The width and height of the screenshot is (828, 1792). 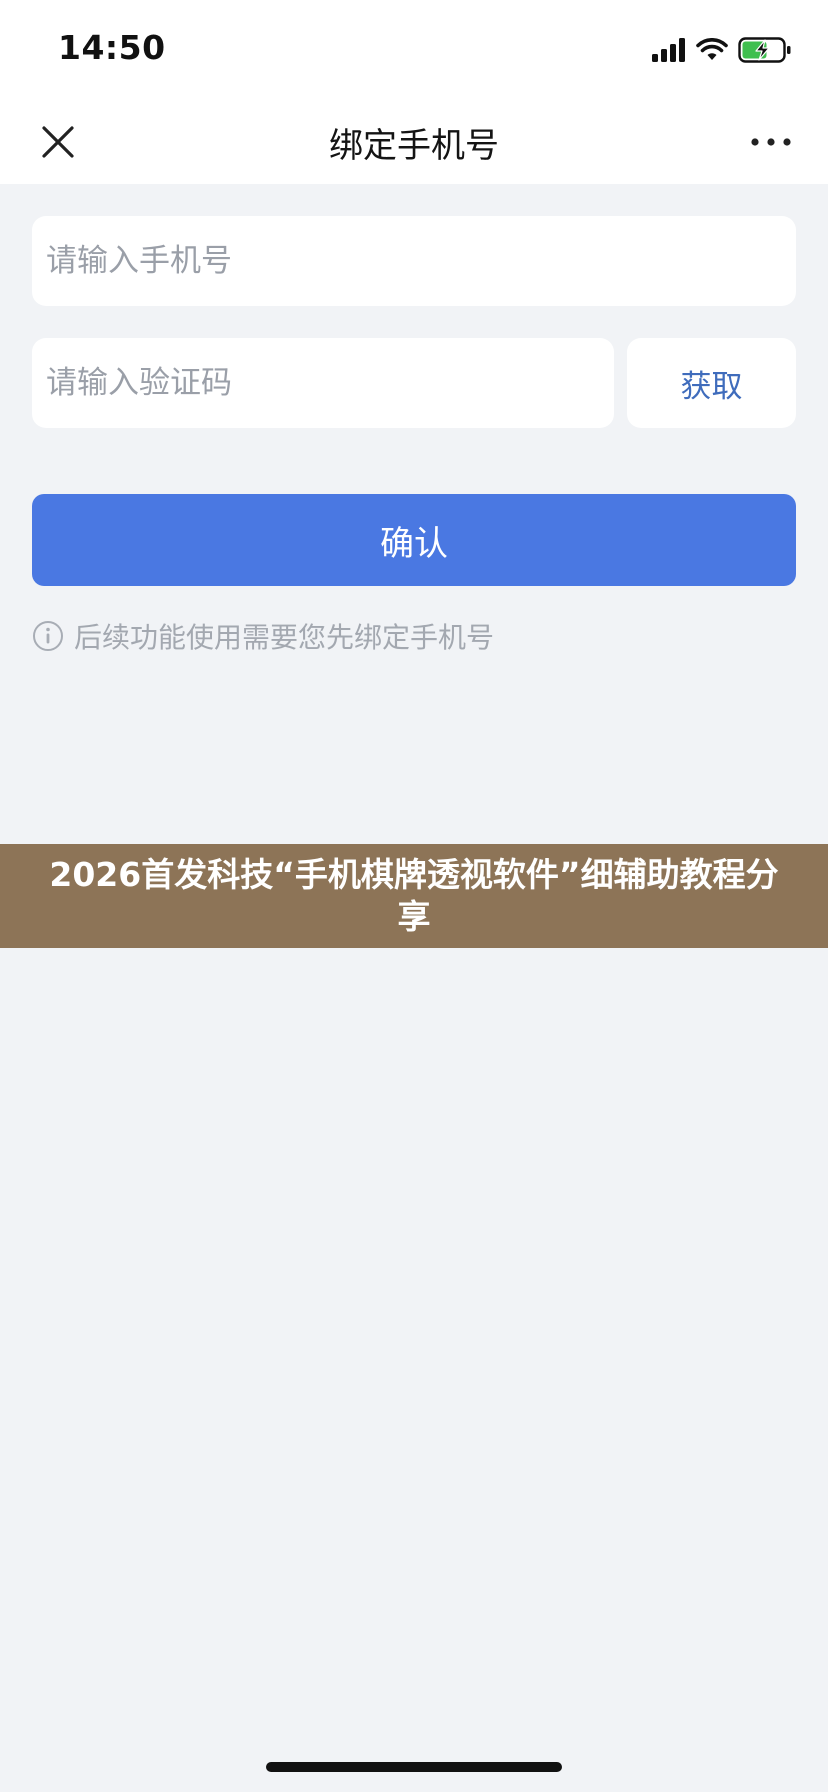 What do you see at coordinates (668, 50) in the screenshot?
I see `cellular-signal-icon` at bounding box center [668, 50].